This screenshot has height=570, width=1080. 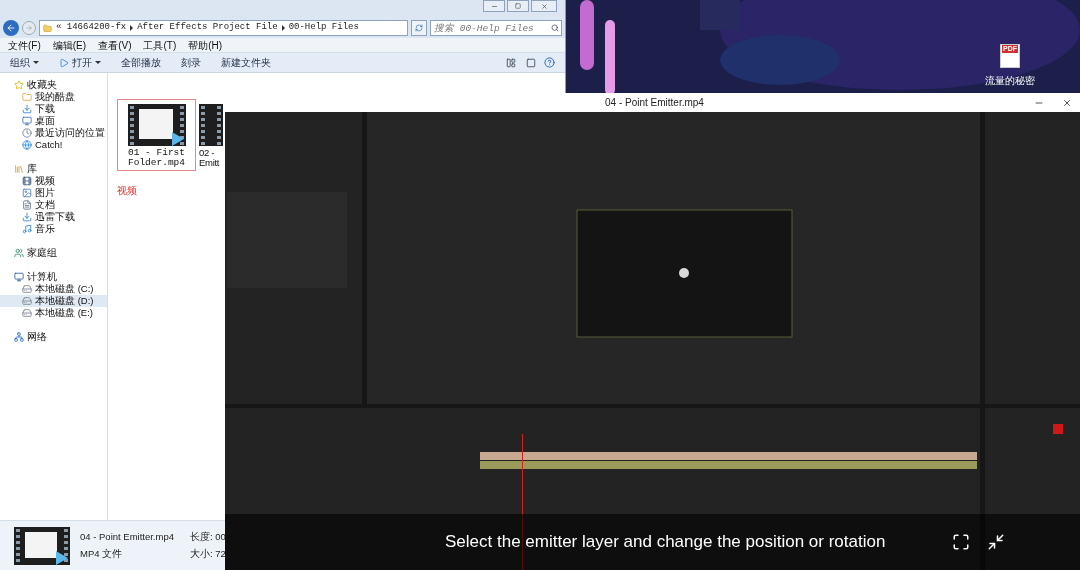 What do you see at coordinates (156, 158) in the screenshot?
I see `file-name: 01 - First Folder.mp4` at bounding box center [156, 158].